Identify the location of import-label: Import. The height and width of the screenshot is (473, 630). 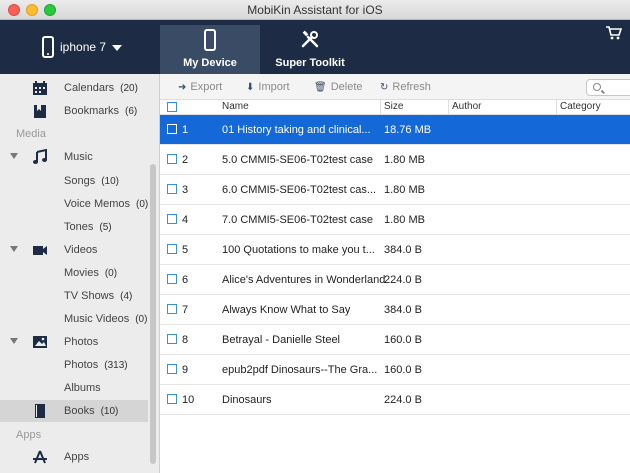
(274, 87).